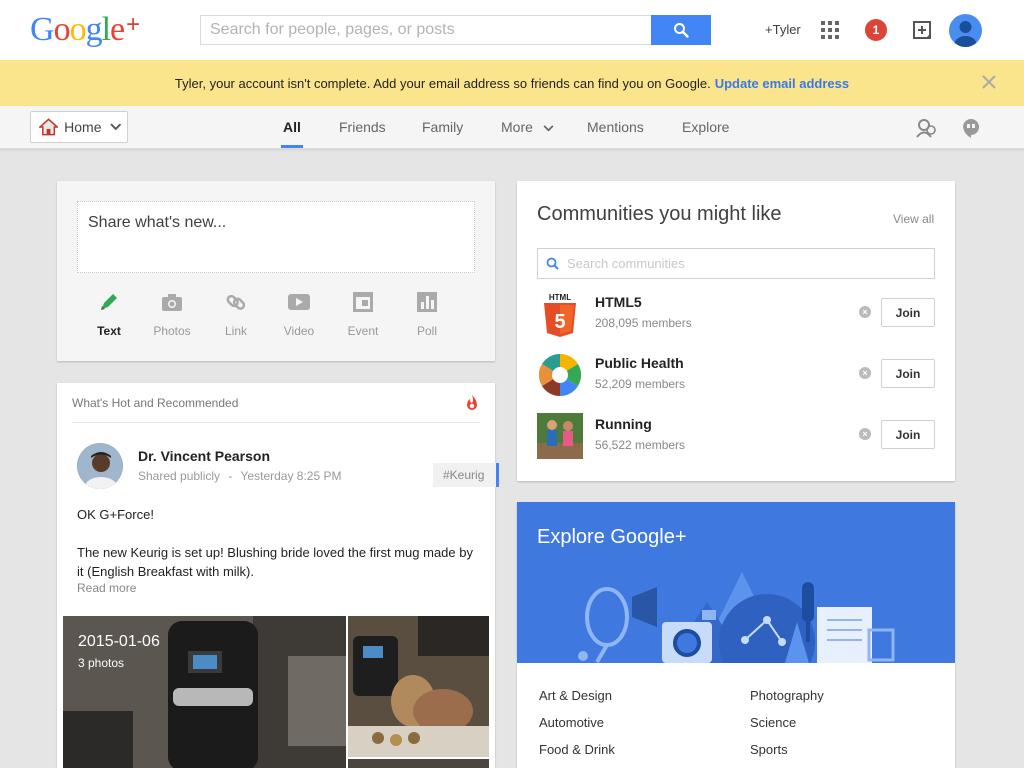 This screenshot has height=768, width=1024. I want to click on album-photo-third, so click(418, 763).